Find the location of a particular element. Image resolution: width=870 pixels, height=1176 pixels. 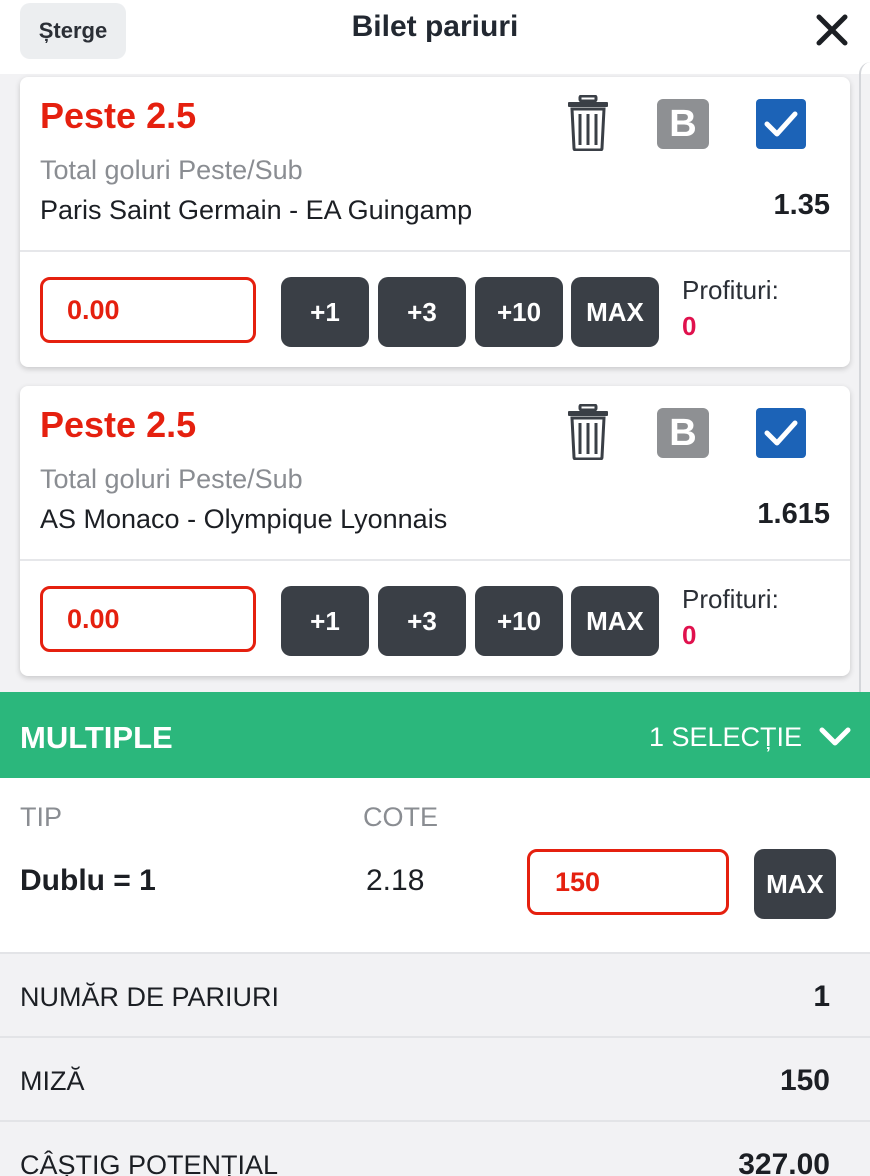

scroll-indicator is located at coordinates (864, 387).